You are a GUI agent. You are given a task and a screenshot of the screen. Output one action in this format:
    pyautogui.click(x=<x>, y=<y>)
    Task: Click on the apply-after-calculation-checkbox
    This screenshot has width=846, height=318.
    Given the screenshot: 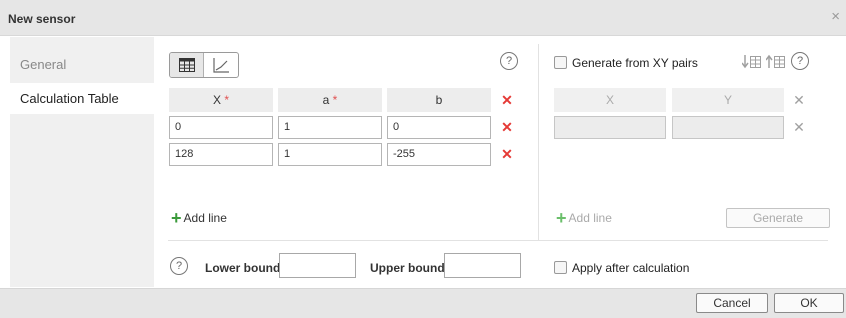 What is the action you would take?
    pyautogui.click(x=560, y=267)
    